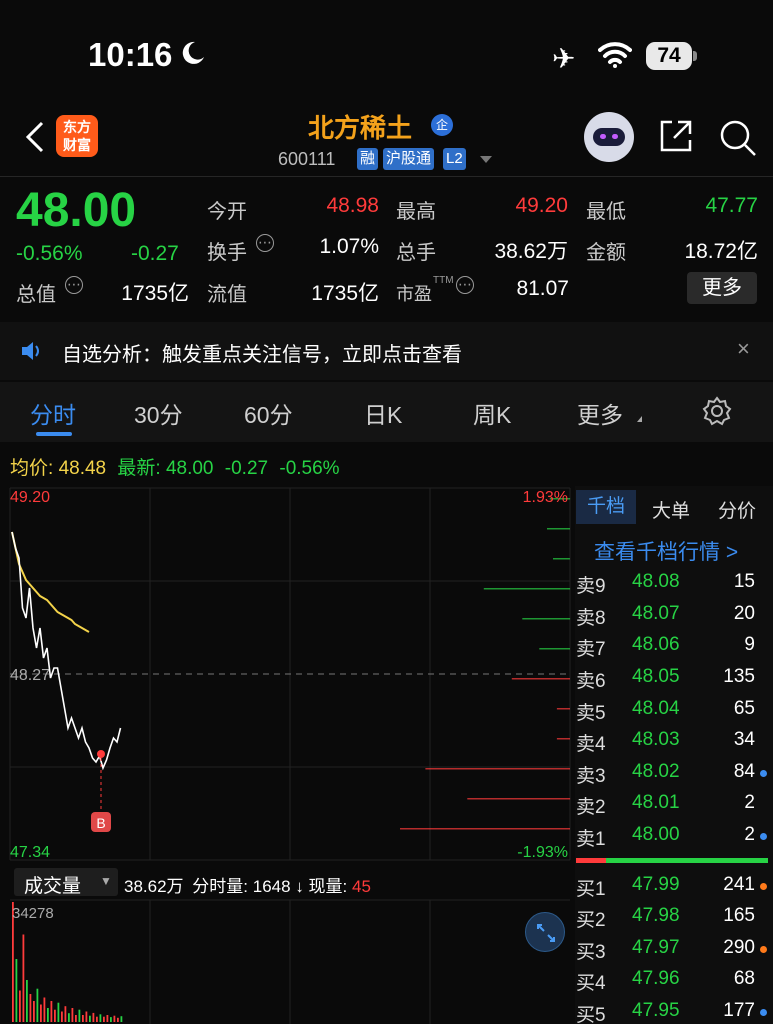  Describe the element at coordinates (656, 581) in the screenshot. I see `level-price: 48.08` at that location.